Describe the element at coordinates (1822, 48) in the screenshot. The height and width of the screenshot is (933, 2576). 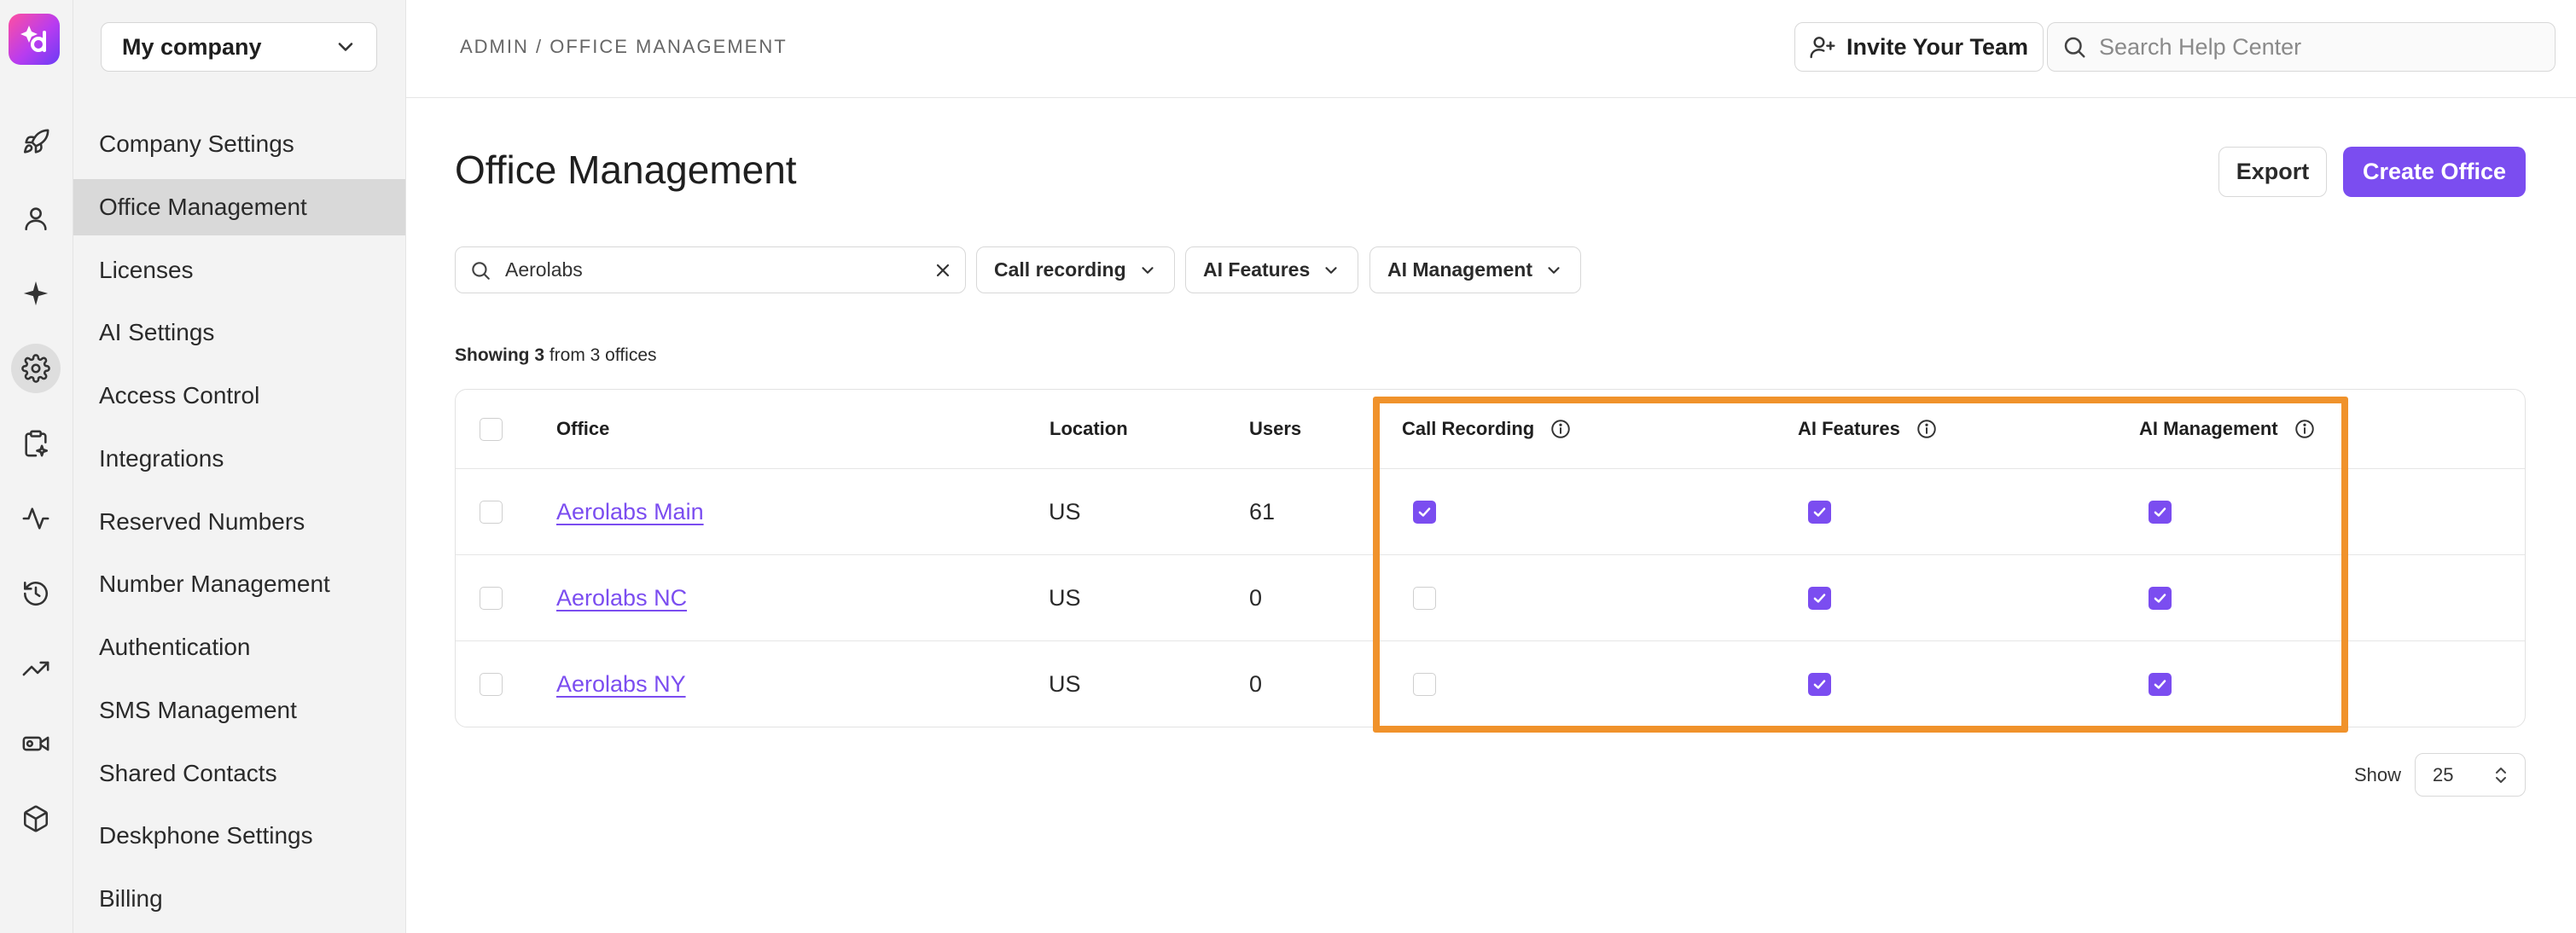
I see `person-add-icon` at that location.